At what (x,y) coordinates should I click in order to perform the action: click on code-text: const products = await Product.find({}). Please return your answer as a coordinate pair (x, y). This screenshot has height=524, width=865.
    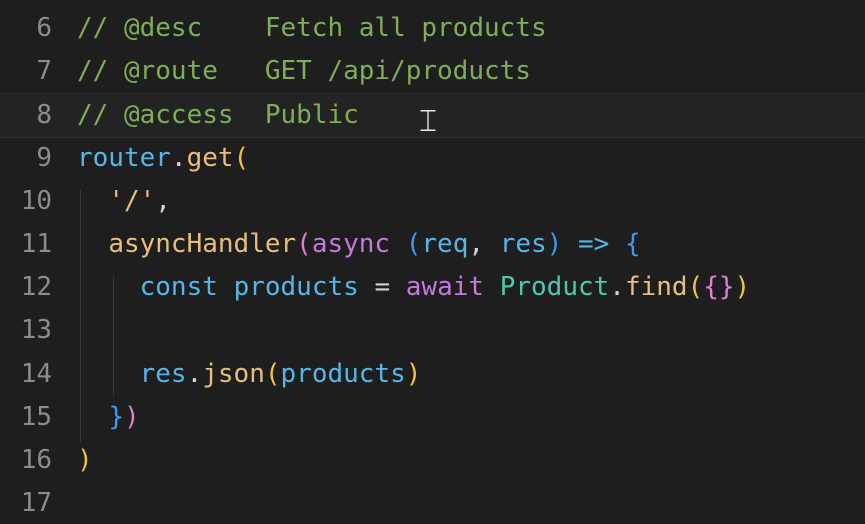
    Looking at the image, I should click on (414, 287).